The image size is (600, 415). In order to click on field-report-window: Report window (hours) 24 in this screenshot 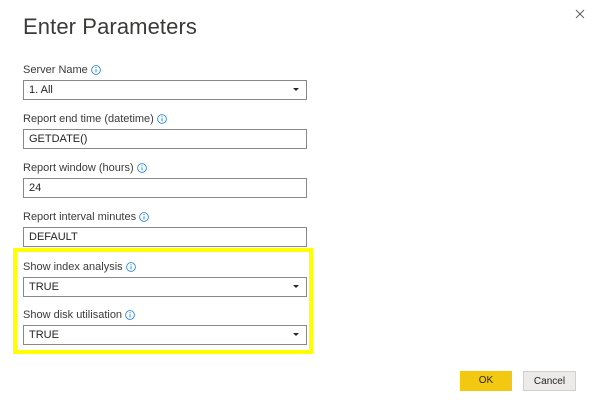, I will do `click(165, 179)`.